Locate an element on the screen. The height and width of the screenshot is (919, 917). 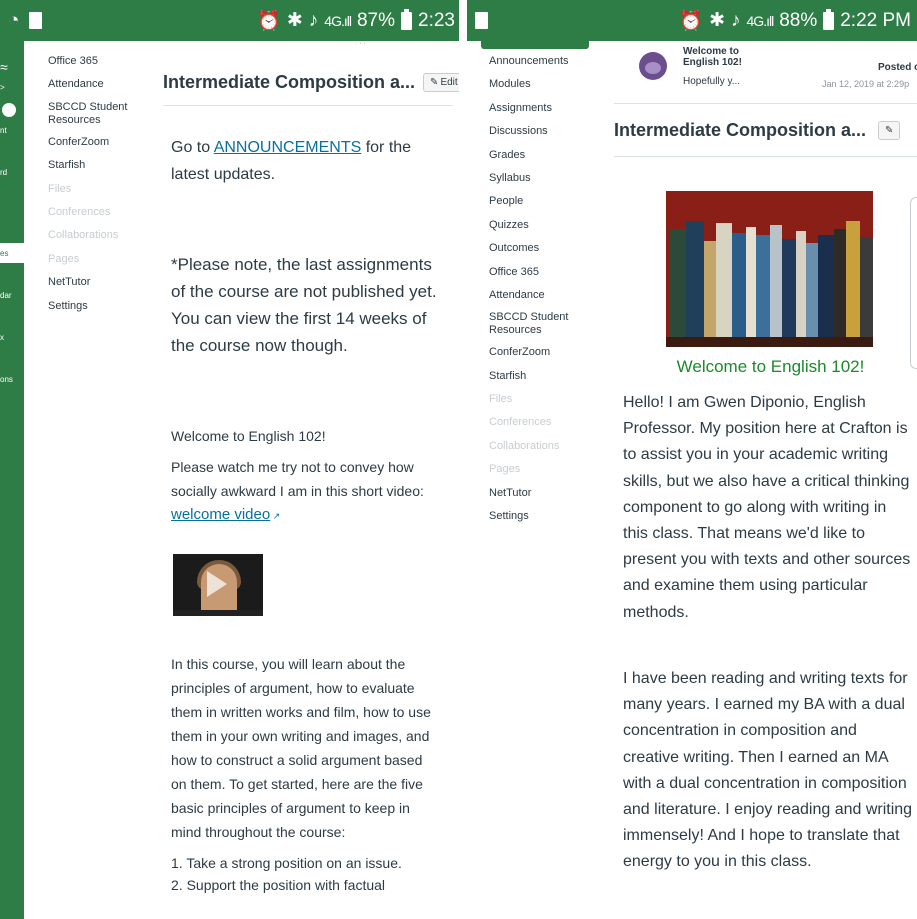
video-thumbnail is located at coordinates (218, 585).